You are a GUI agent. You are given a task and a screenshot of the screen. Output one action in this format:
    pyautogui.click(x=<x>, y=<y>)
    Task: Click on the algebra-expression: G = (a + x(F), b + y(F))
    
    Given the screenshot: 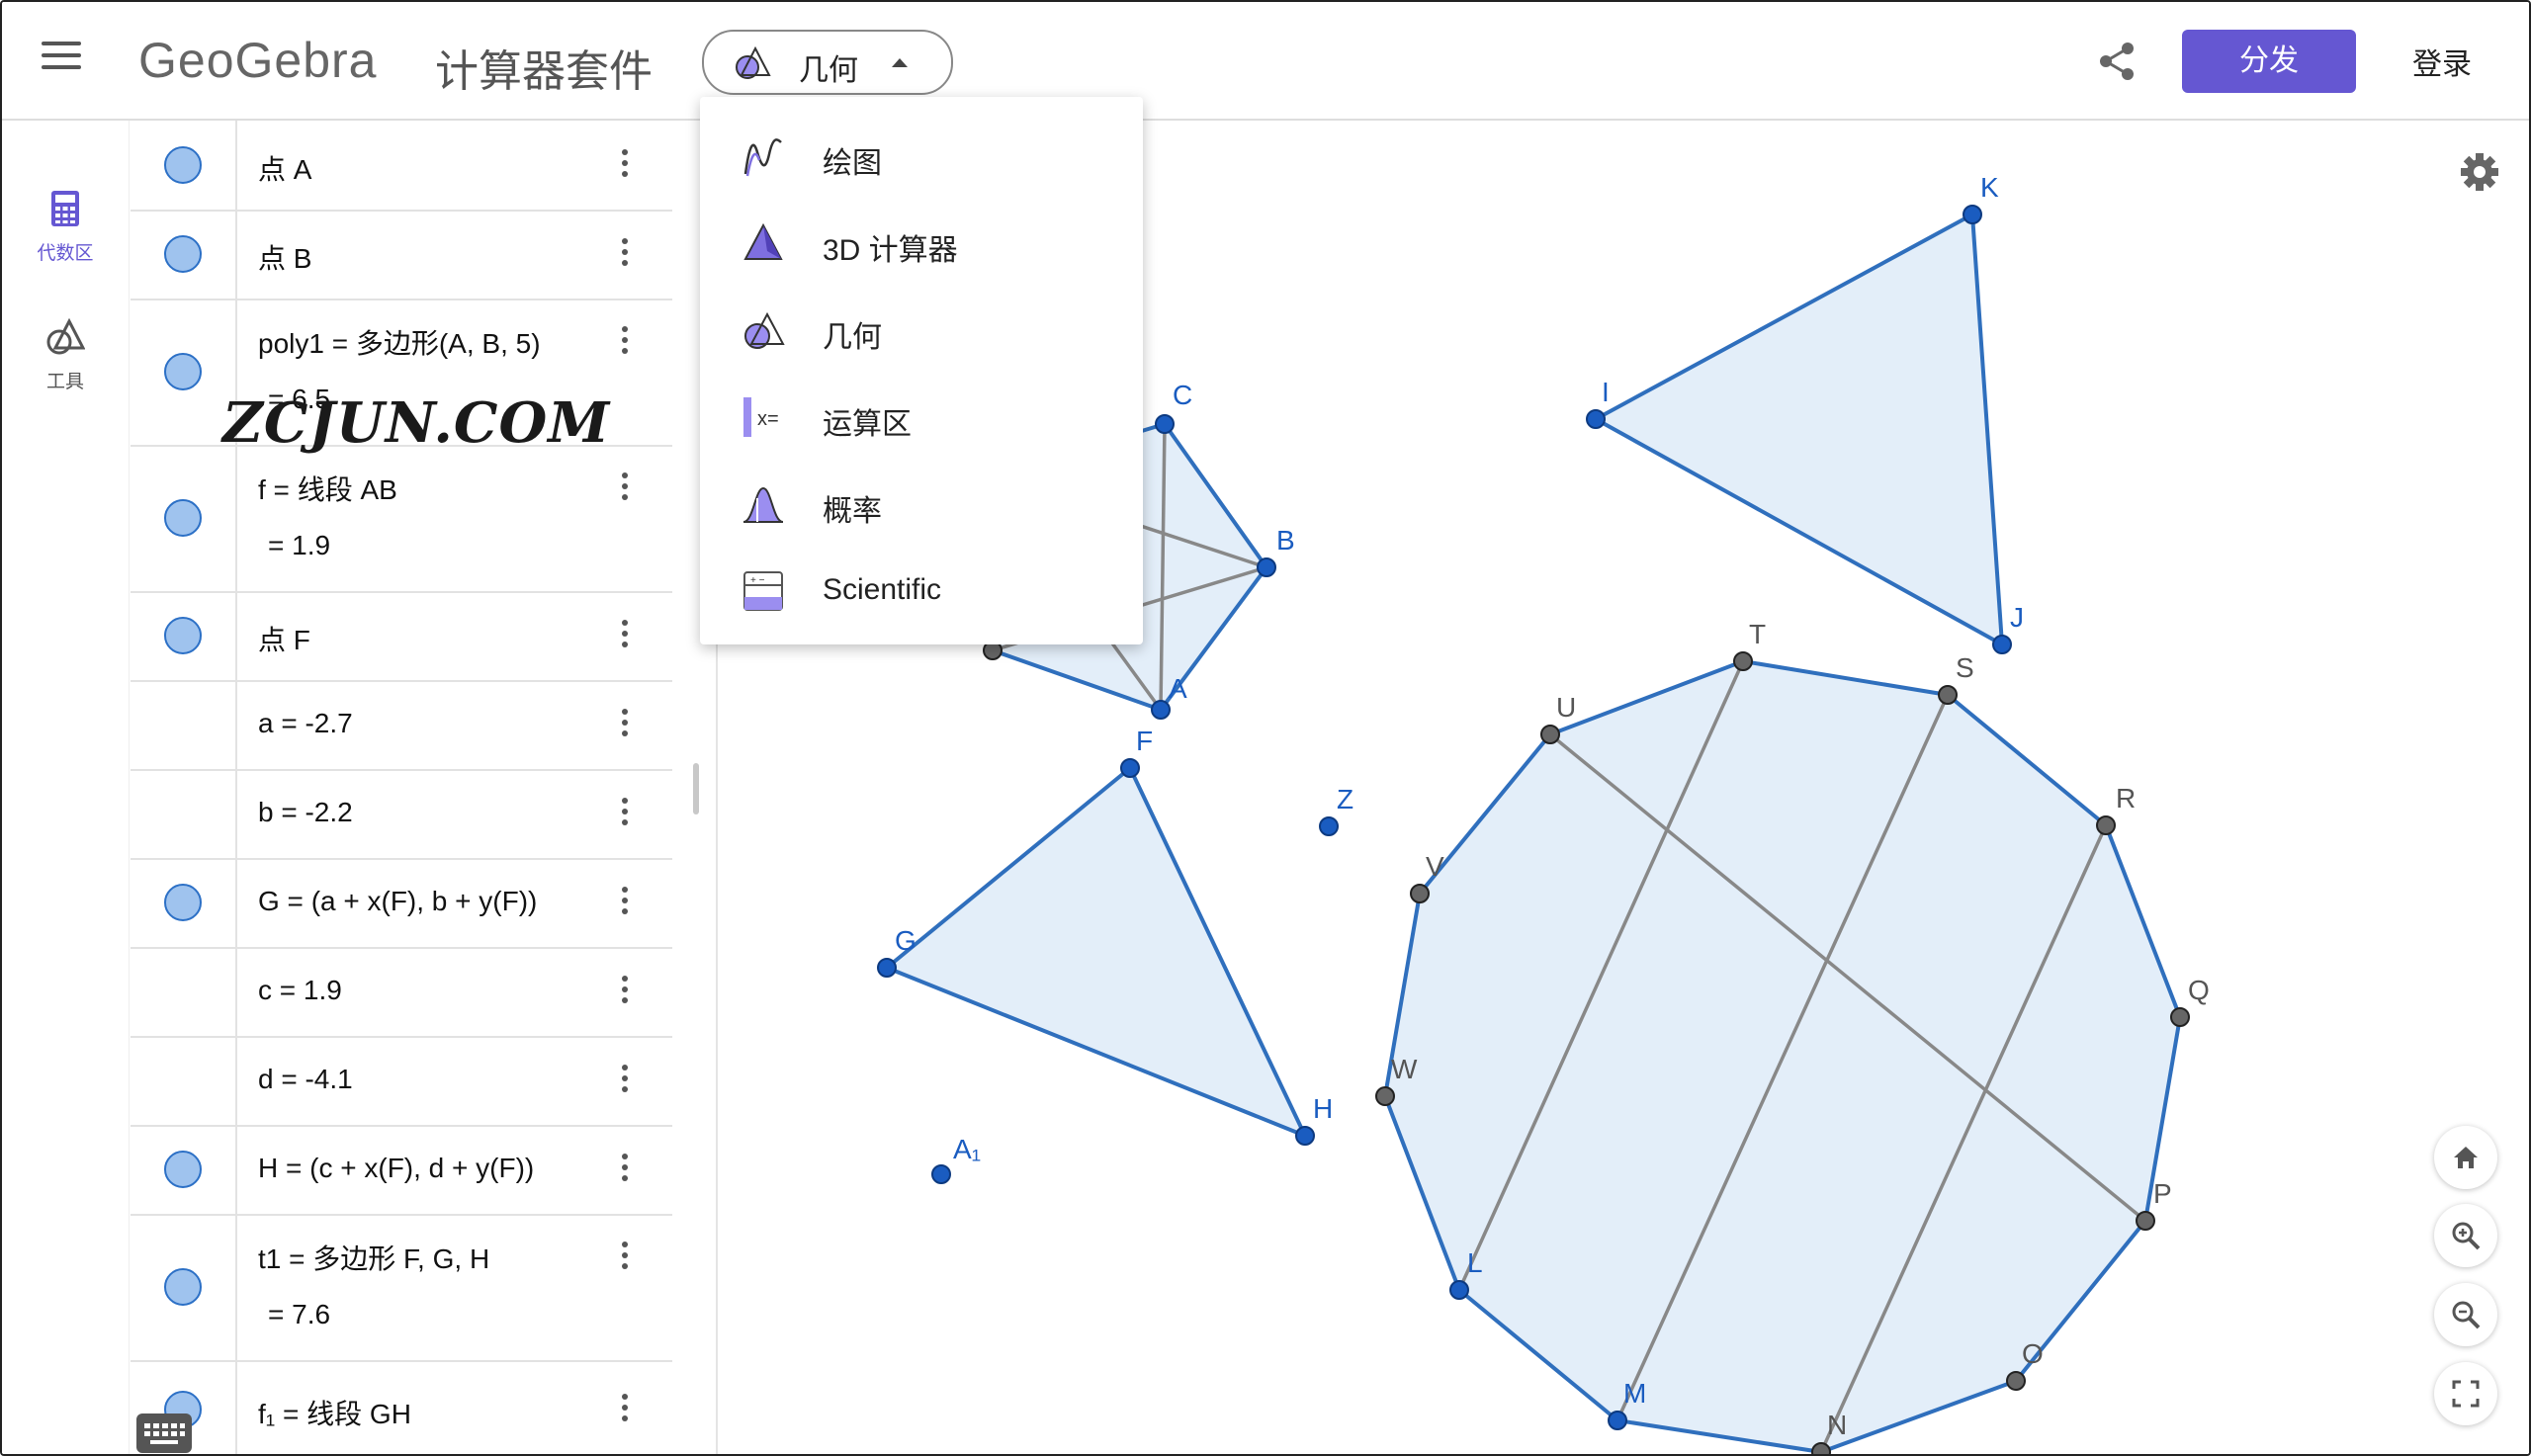 What is the action you would take?
    pyautogui.click(x=397, y=901)
    